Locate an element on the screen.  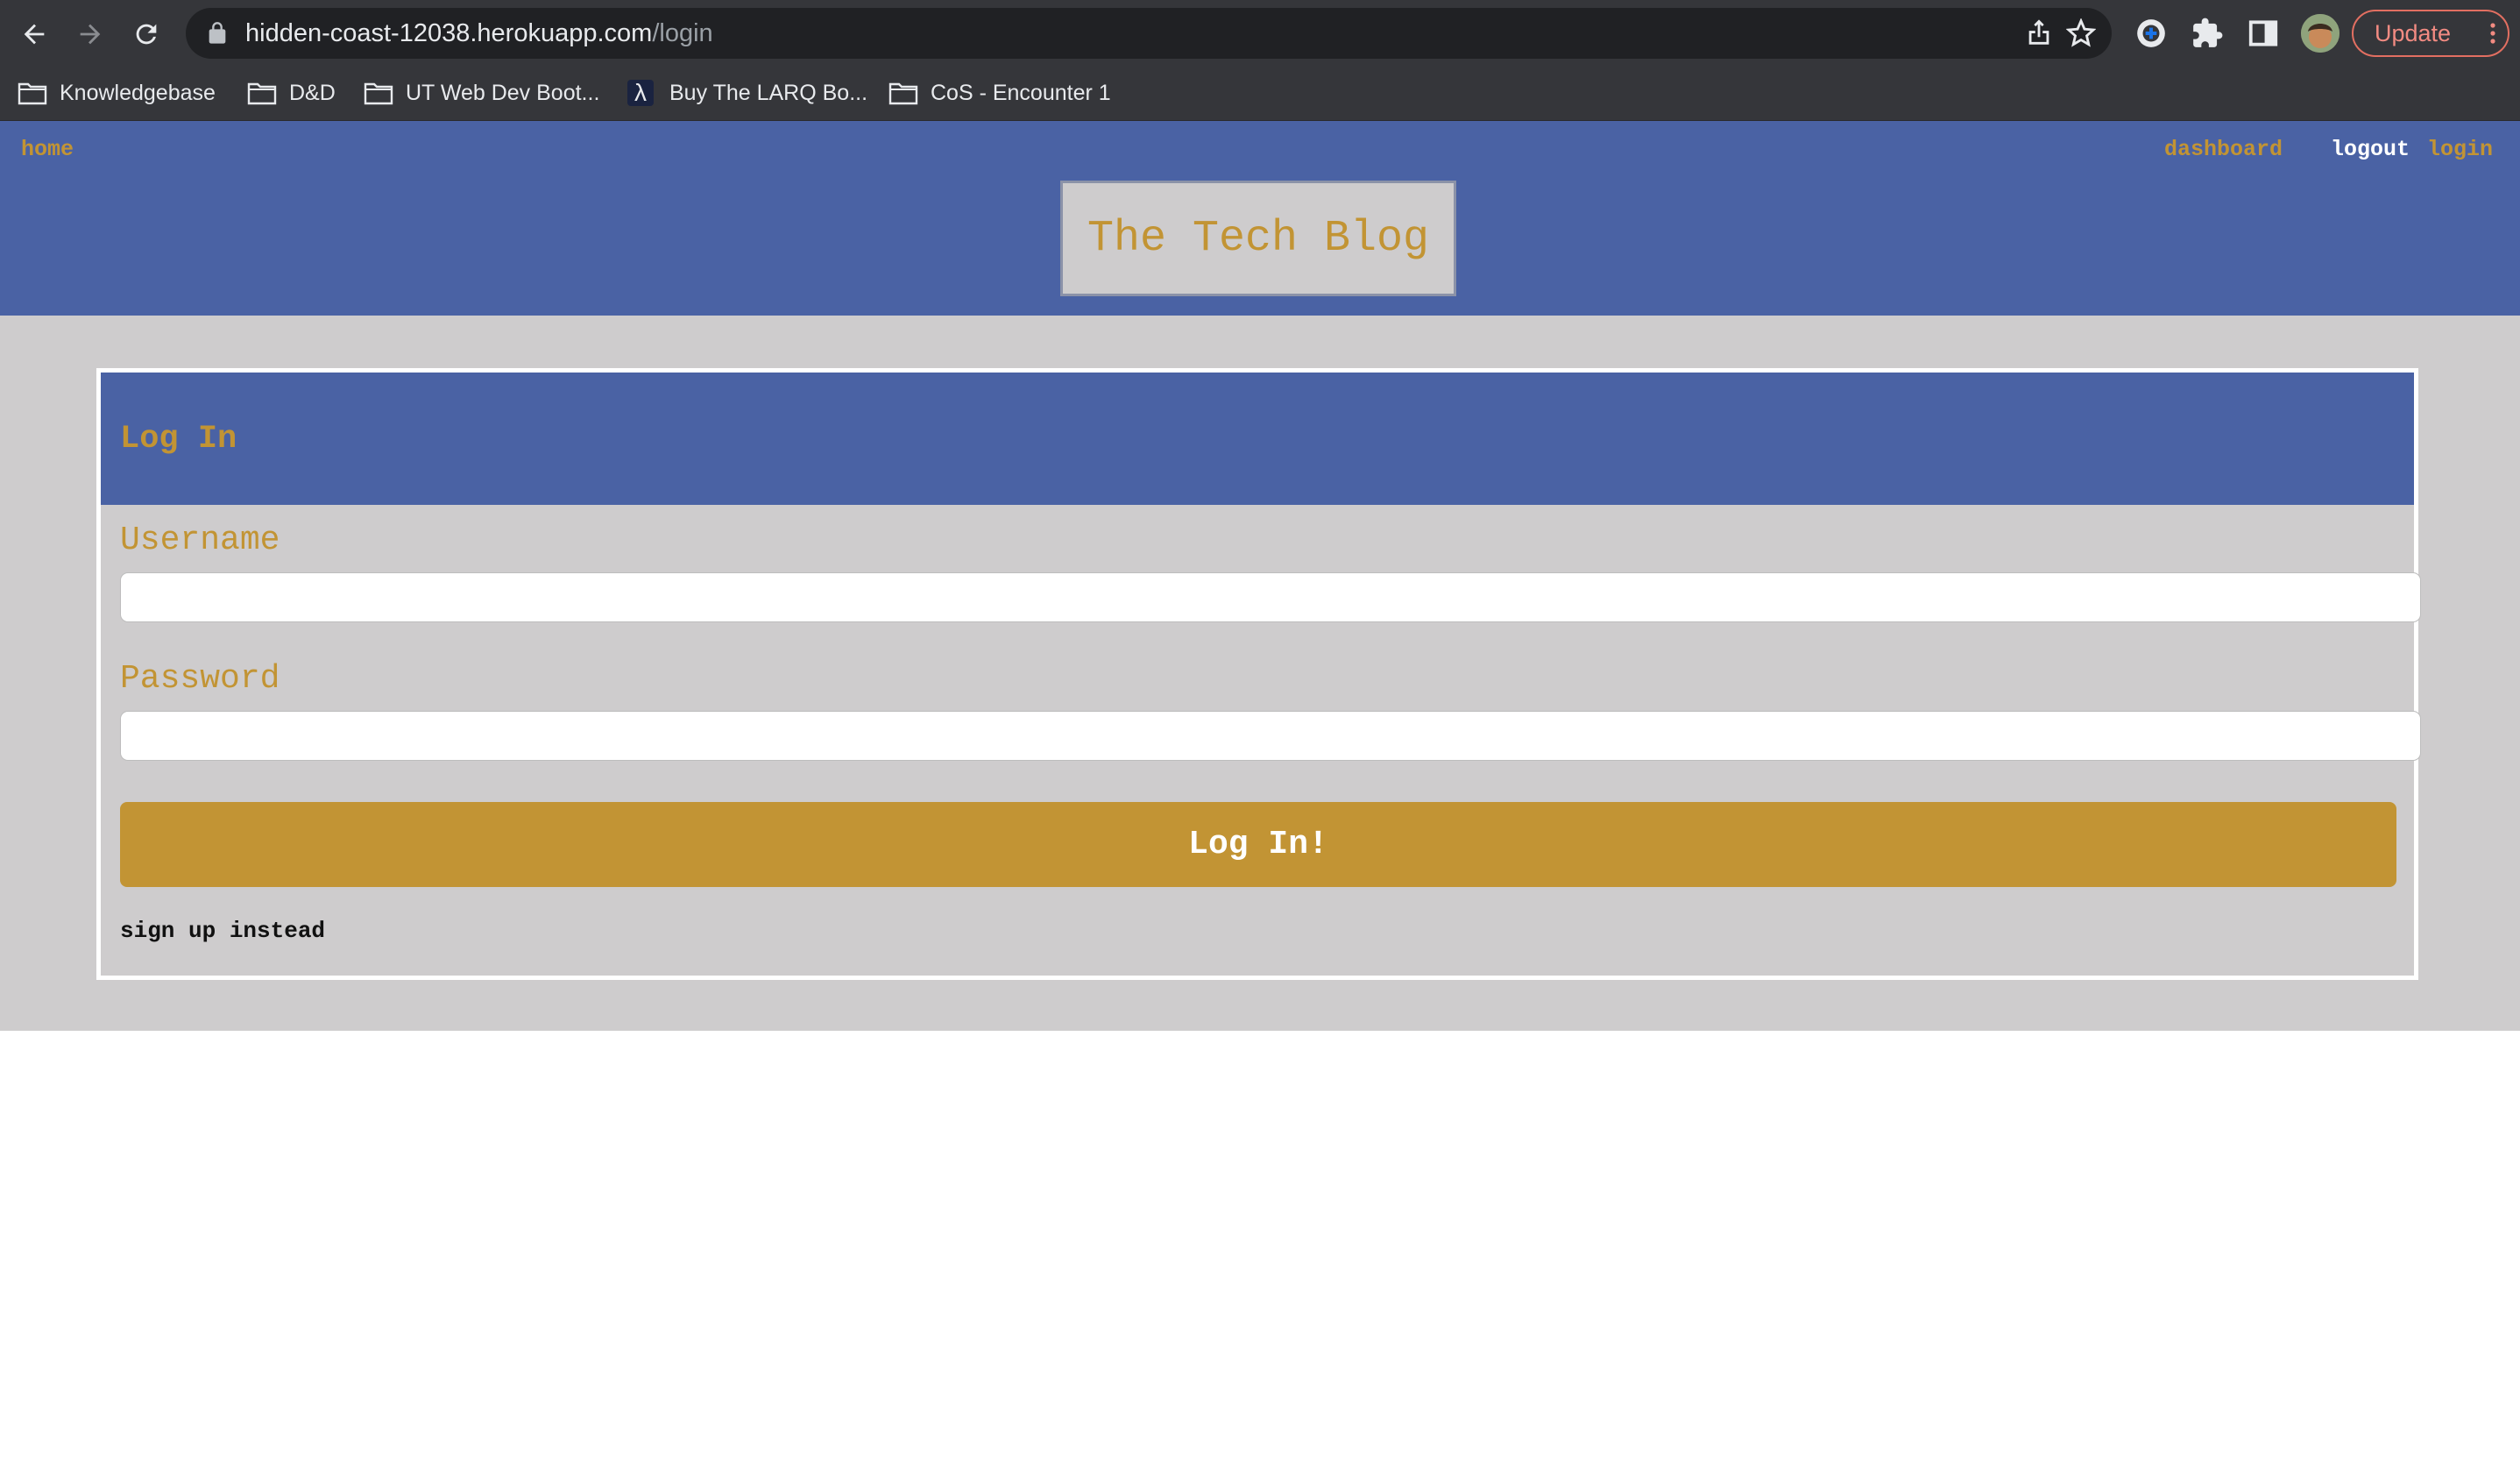
login-card-header: Log In is located at coordinates (1257, 439).